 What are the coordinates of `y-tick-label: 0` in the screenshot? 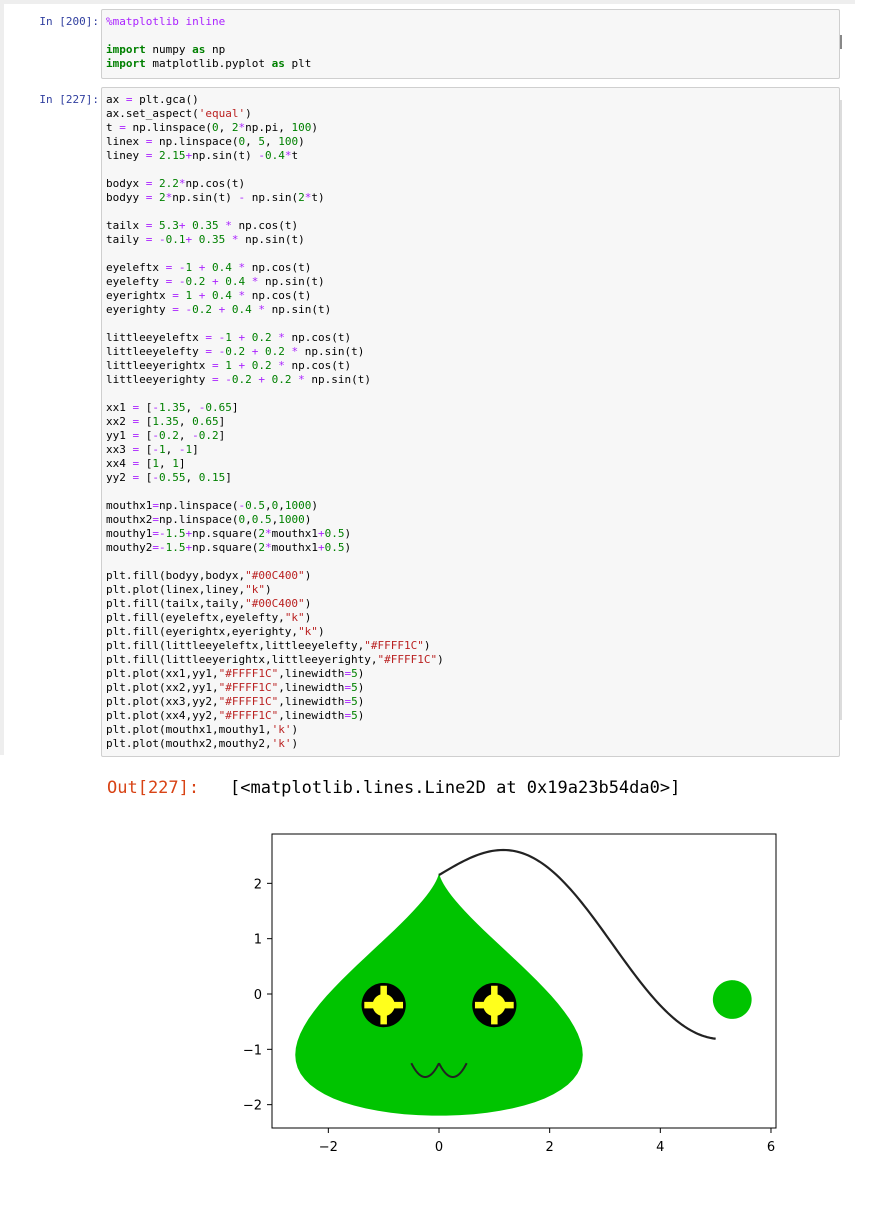 It's located at (258, 995).